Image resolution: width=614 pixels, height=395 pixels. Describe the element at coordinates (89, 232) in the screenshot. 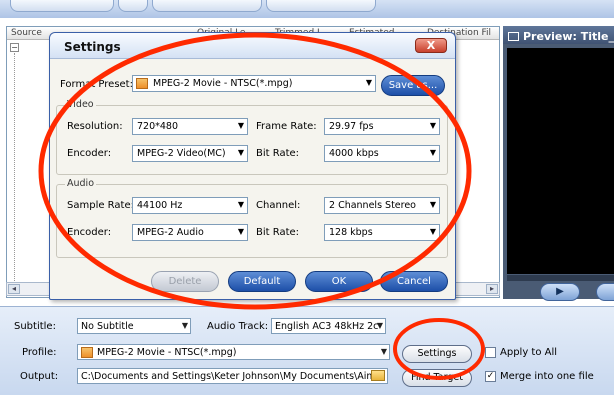

I see `audio-encoder-label: Encoder:` at that location.